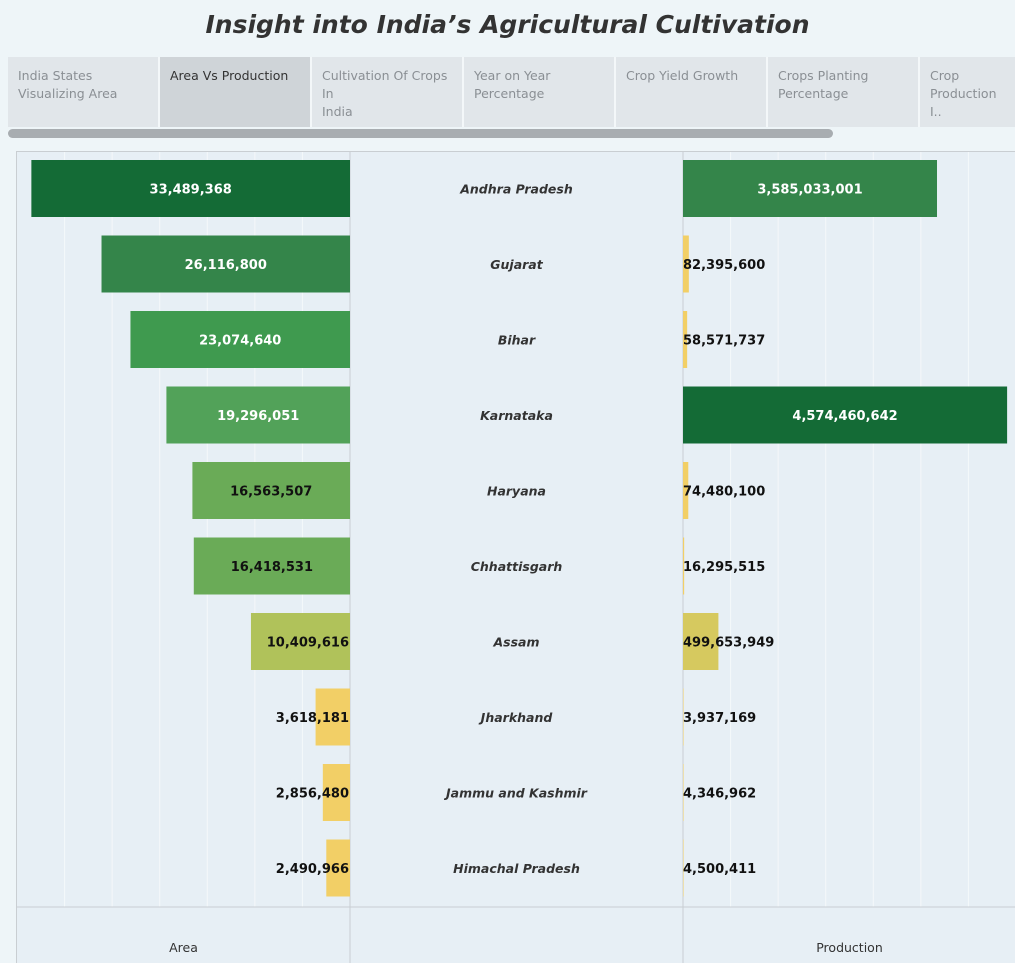 The width and height of the screenshot is (1015, 963). What do you see at coordinates (516, 415) in the screenshot?
I see `state-label: Karnataka` at bounding box center [516, 415].